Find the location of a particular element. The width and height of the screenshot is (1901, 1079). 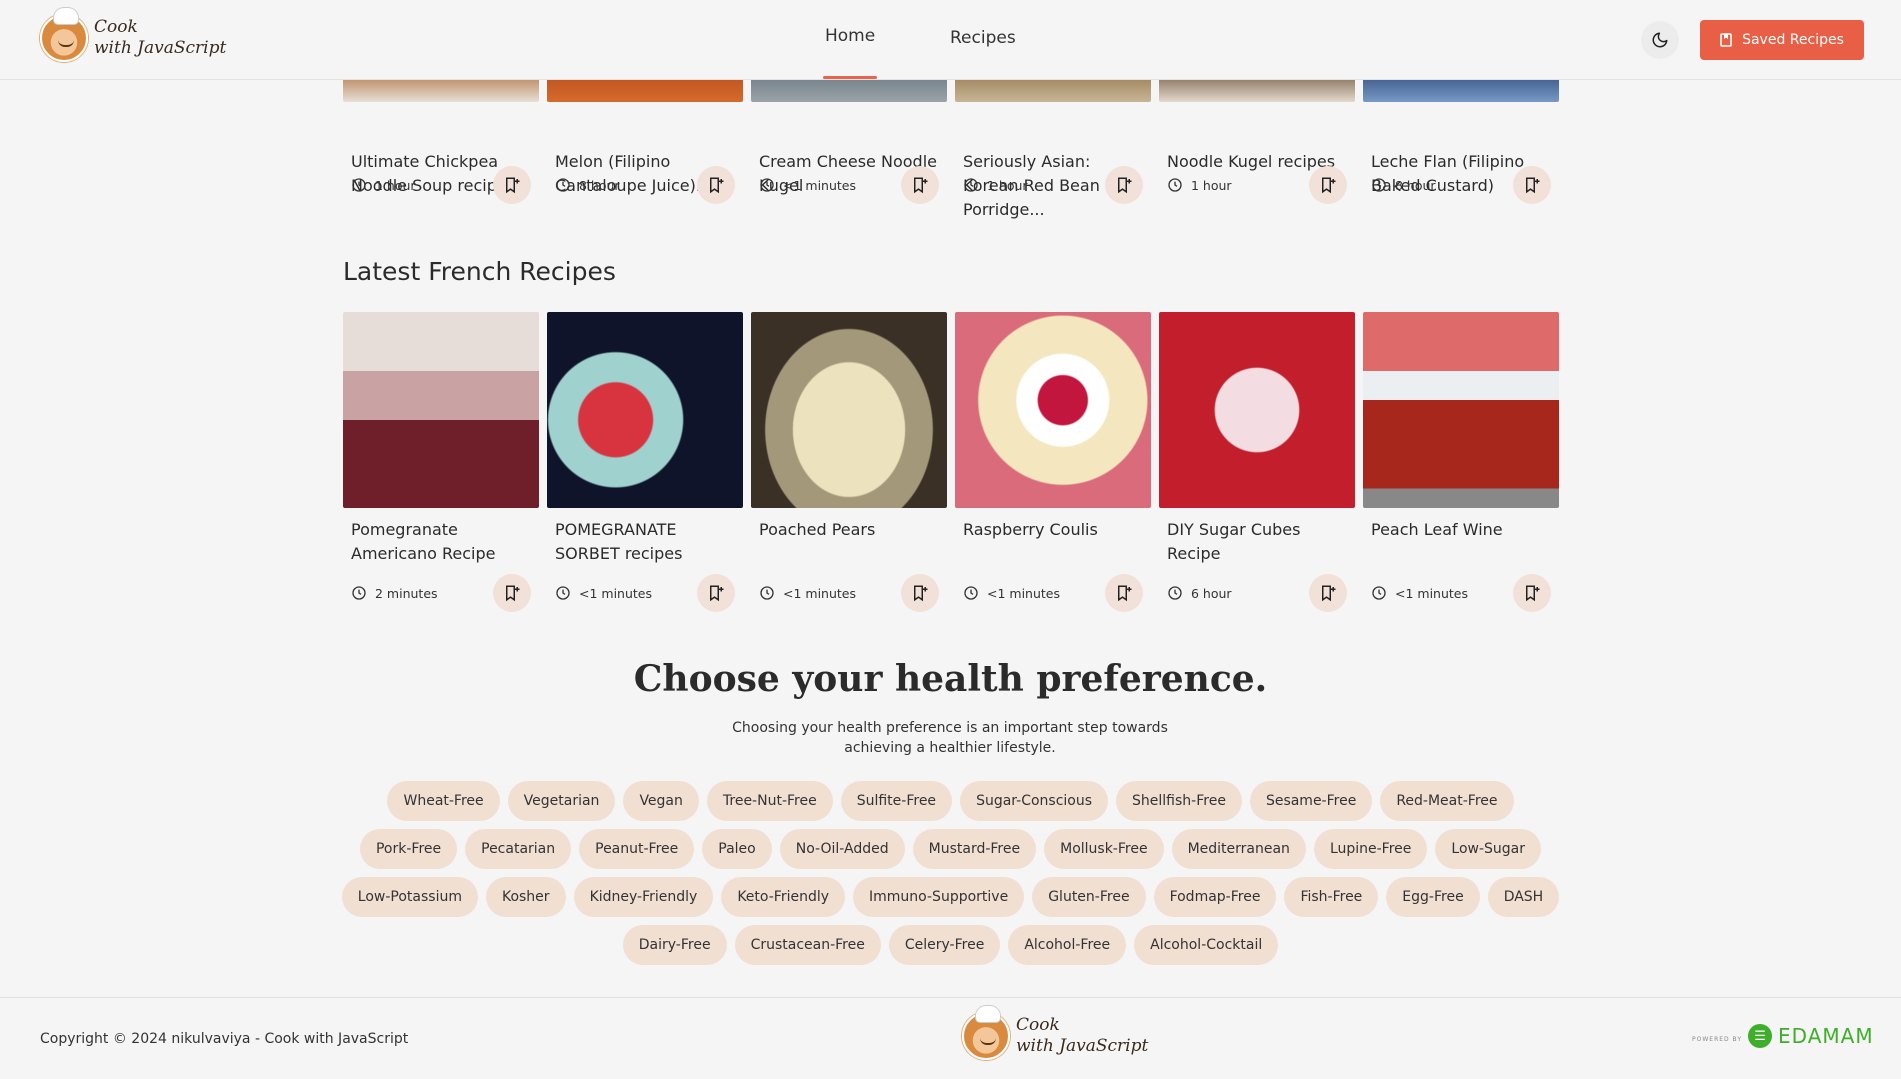

recipe-card: POMEGRANATE SORBET recipes <1 minutes is located at coordinates (645, 462).